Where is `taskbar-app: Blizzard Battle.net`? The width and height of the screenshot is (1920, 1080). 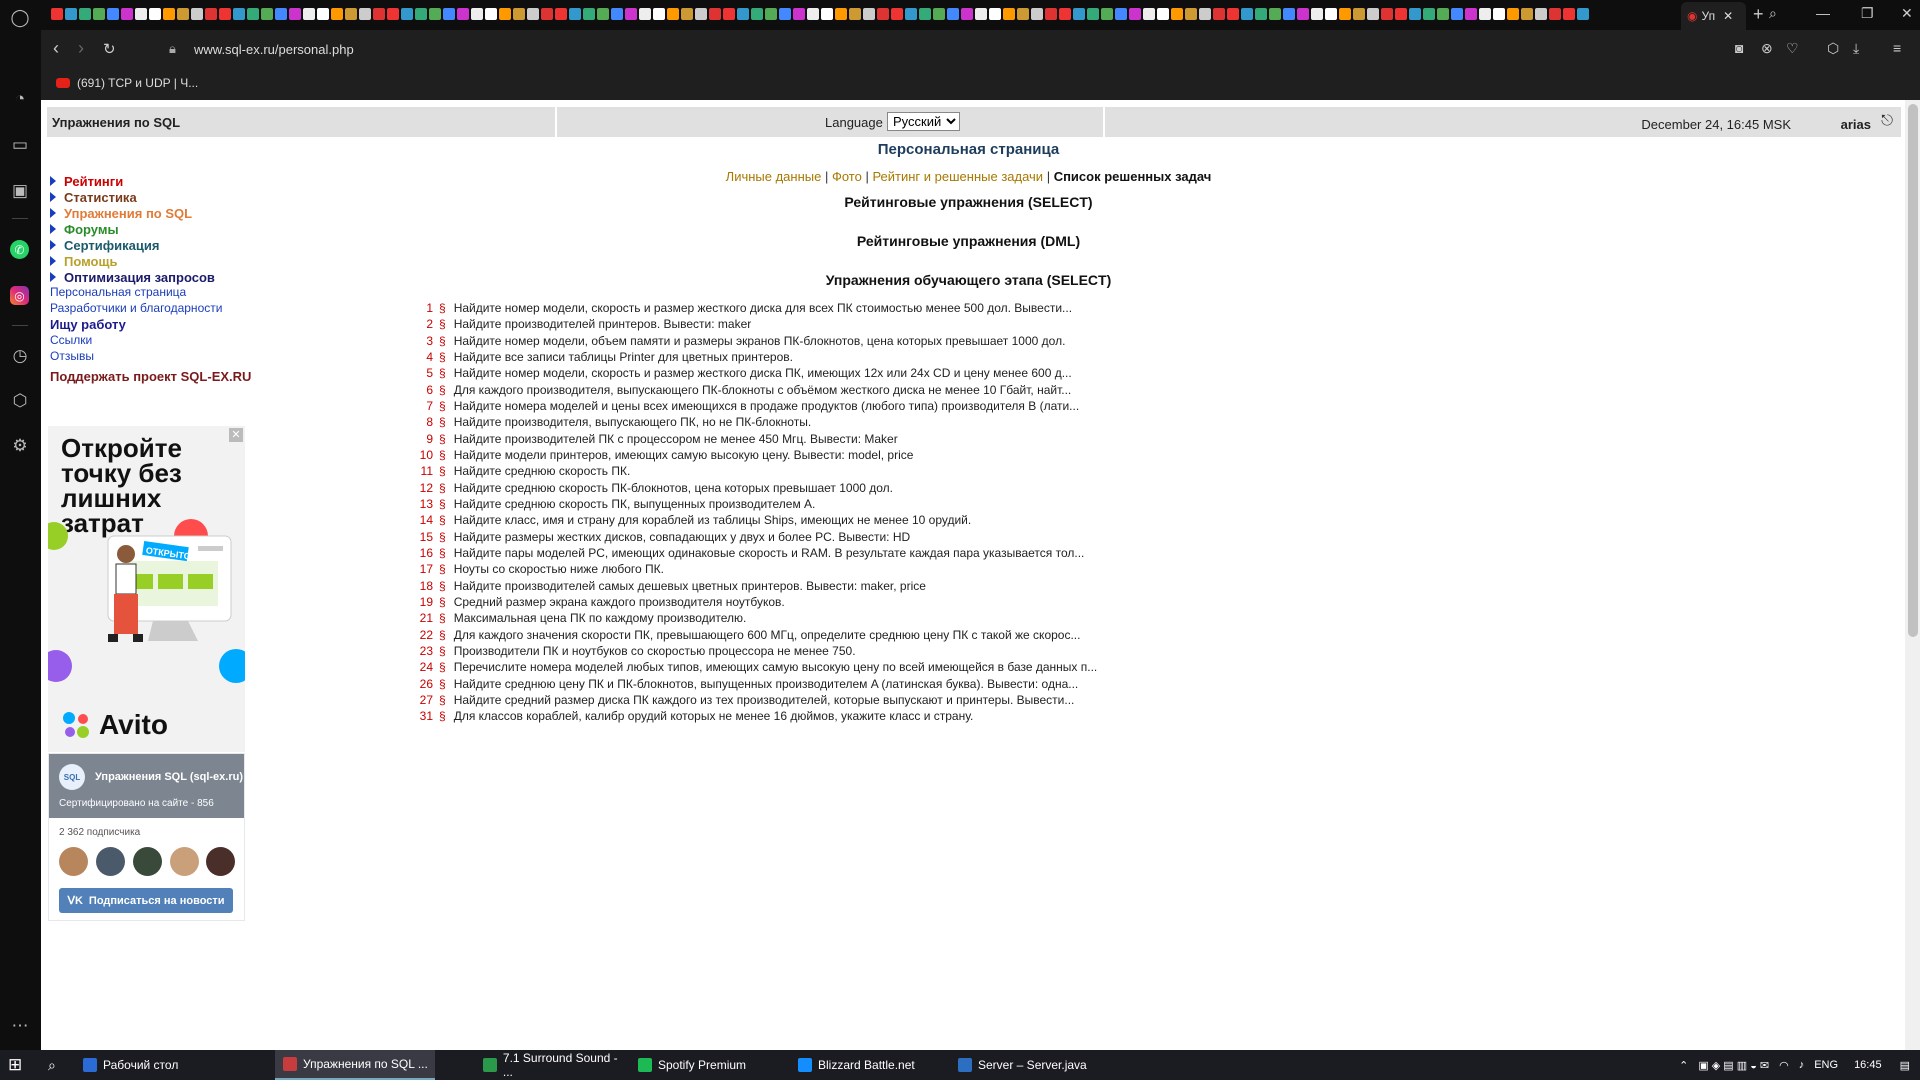 taskbar-app: Blizzard Battle.net is located at coordinates (870, 1065).